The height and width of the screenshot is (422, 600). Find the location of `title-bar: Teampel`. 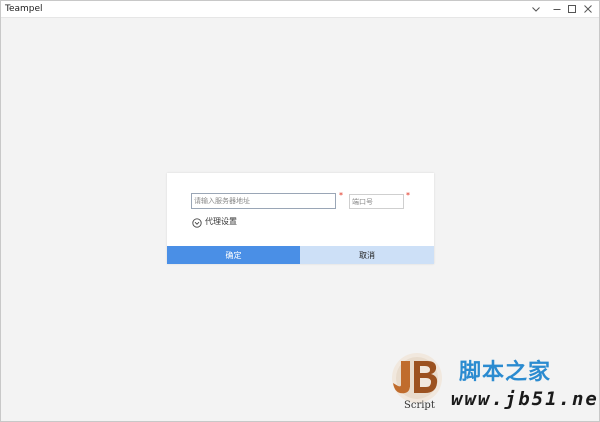

title-bar: Teampel is located at coordinates (300, 9).